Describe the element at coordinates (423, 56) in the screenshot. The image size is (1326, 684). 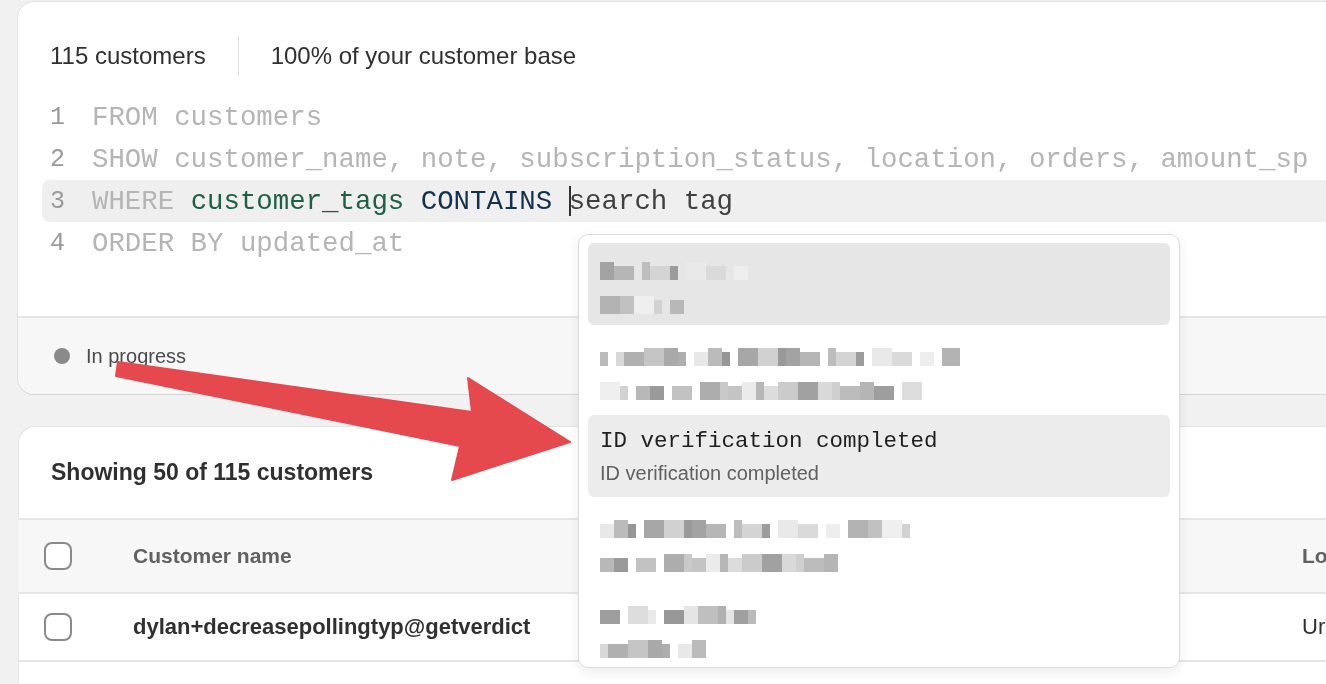
I see `customer-share: 100% of your customer base` at that location.